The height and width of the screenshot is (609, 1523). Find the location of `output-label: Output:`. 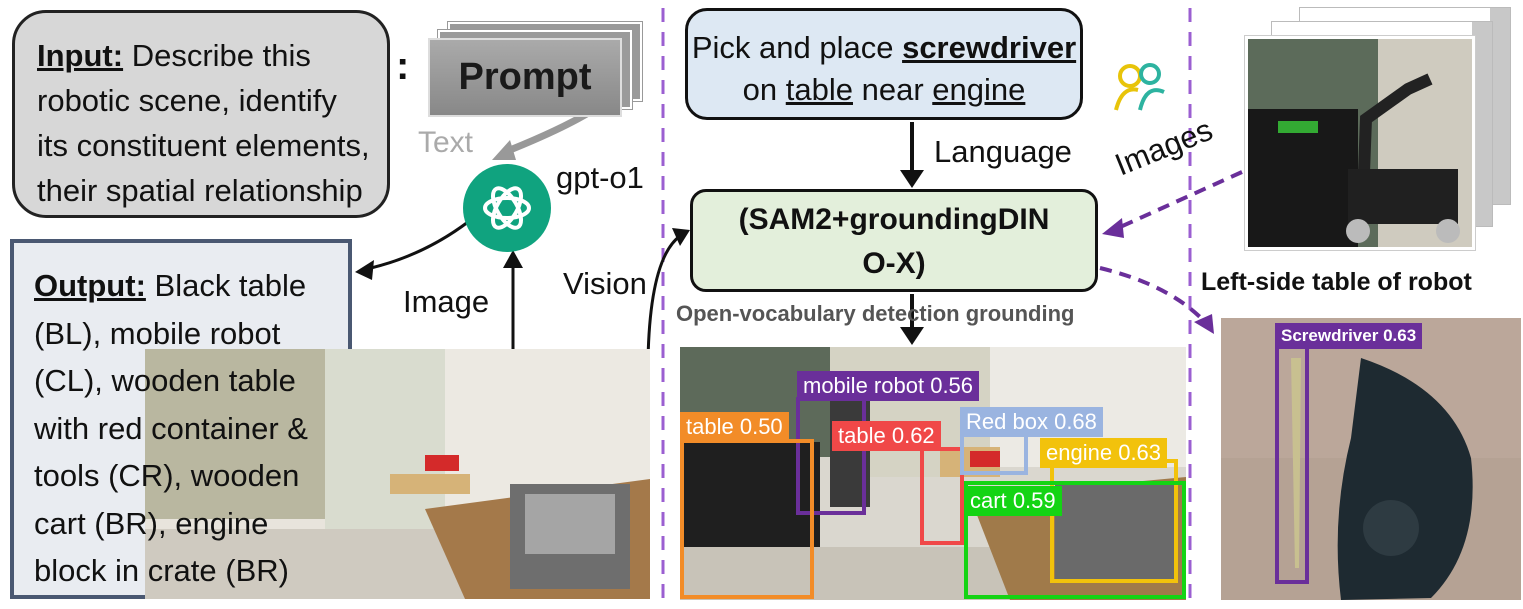

output-label: Output: is located at coordinates (90, 285).